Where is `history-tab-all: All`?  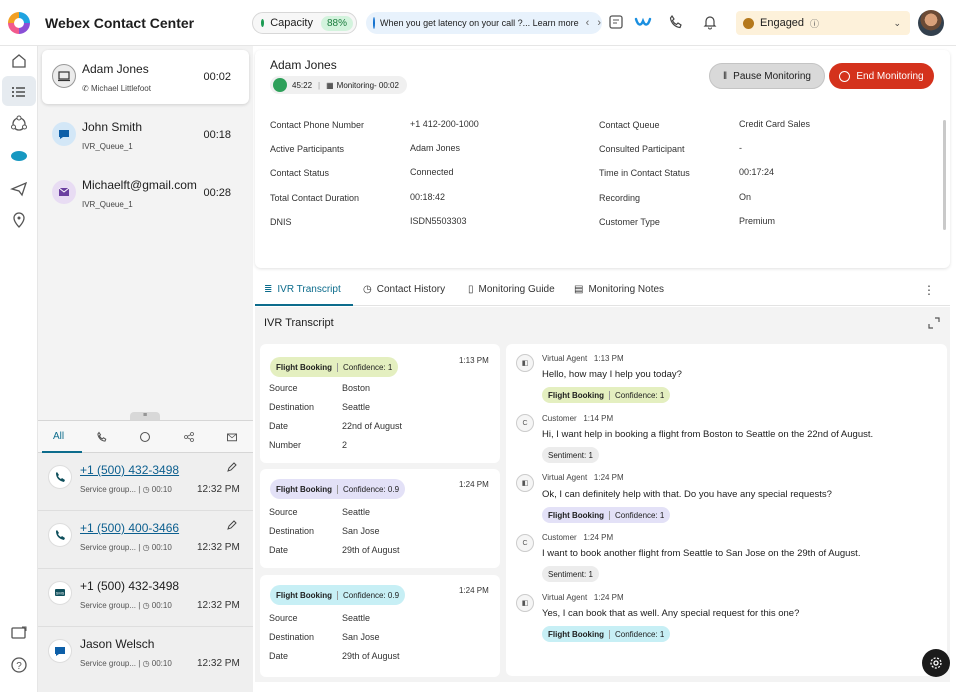
history-tab-all: All is located at coordinates (58, 438).